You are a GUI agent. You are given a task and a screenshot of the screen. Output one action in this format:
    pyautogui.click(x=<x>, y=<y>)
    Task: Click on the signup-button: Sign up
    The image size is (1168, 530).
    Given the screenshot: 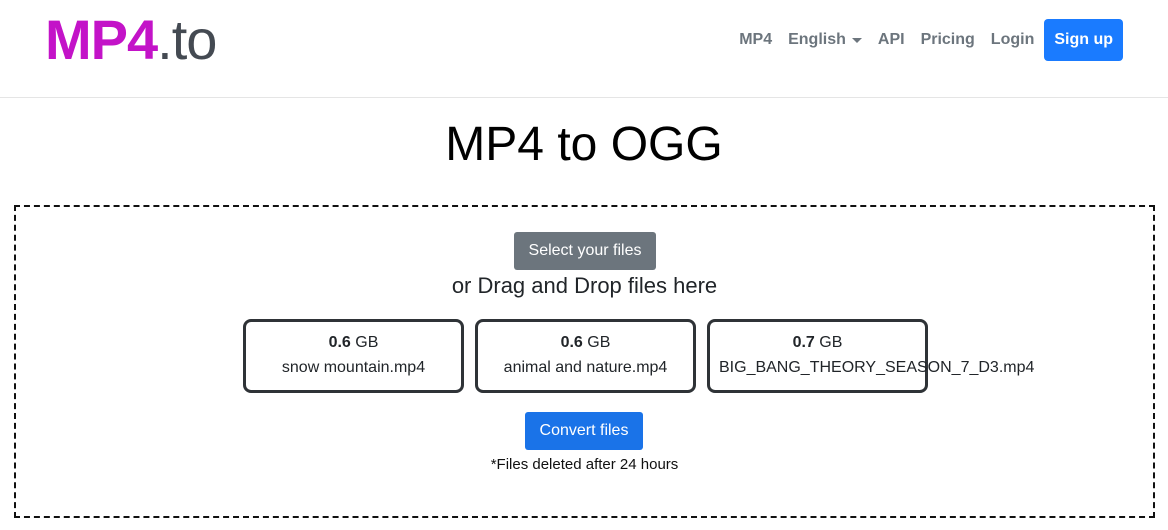 What is the action you would take?
    pyautogui.click(x=1083, y=40)
    